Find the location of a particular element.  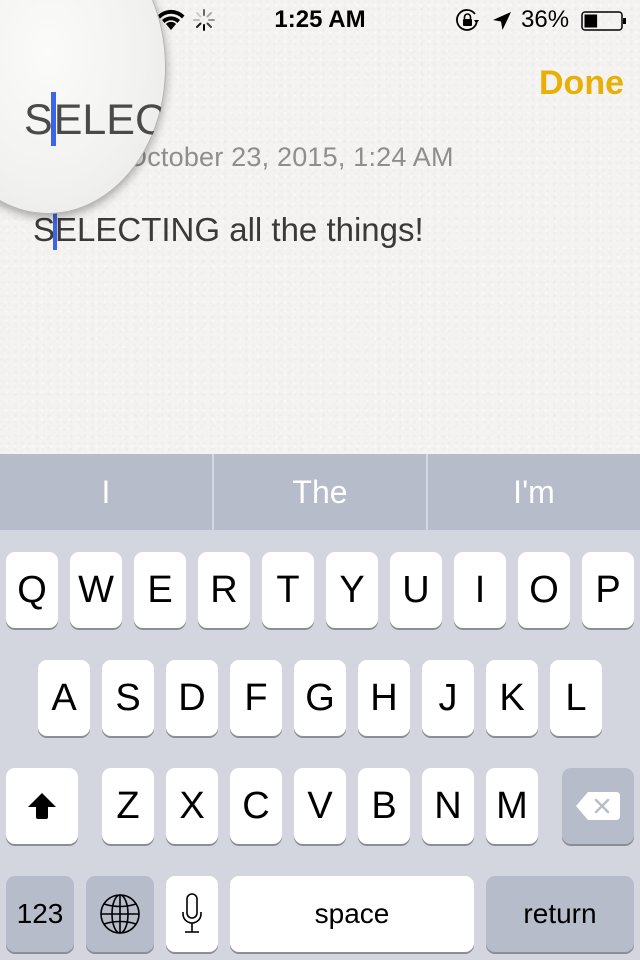

key-y: Y is located at coordinates (352, 590).